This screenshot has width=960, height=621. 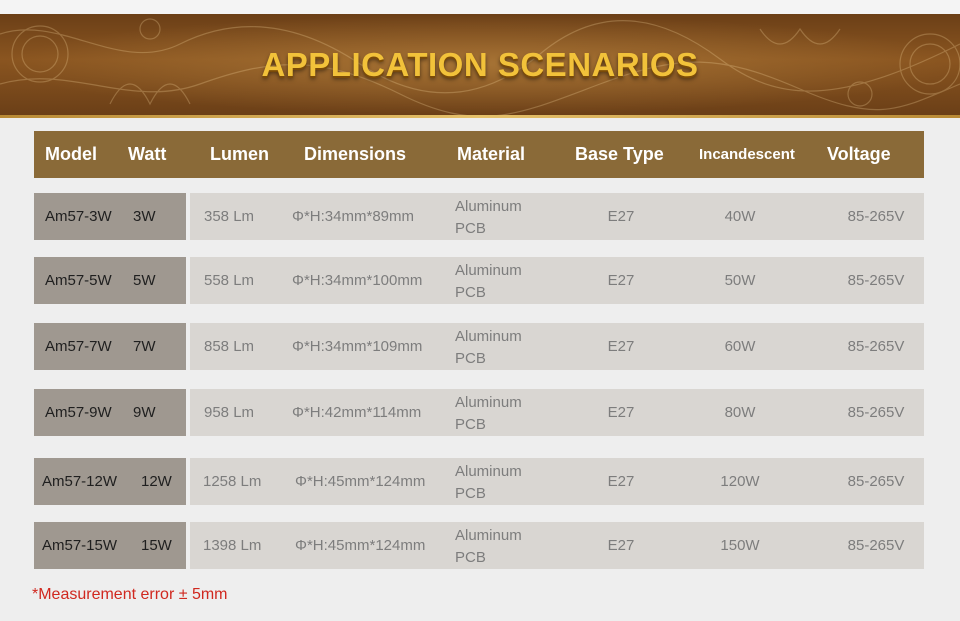 What do you see at coordinates (229, 346) in the screenshot?
I see `lumen-value: 858 Lm` at bounding box center [229, 346].